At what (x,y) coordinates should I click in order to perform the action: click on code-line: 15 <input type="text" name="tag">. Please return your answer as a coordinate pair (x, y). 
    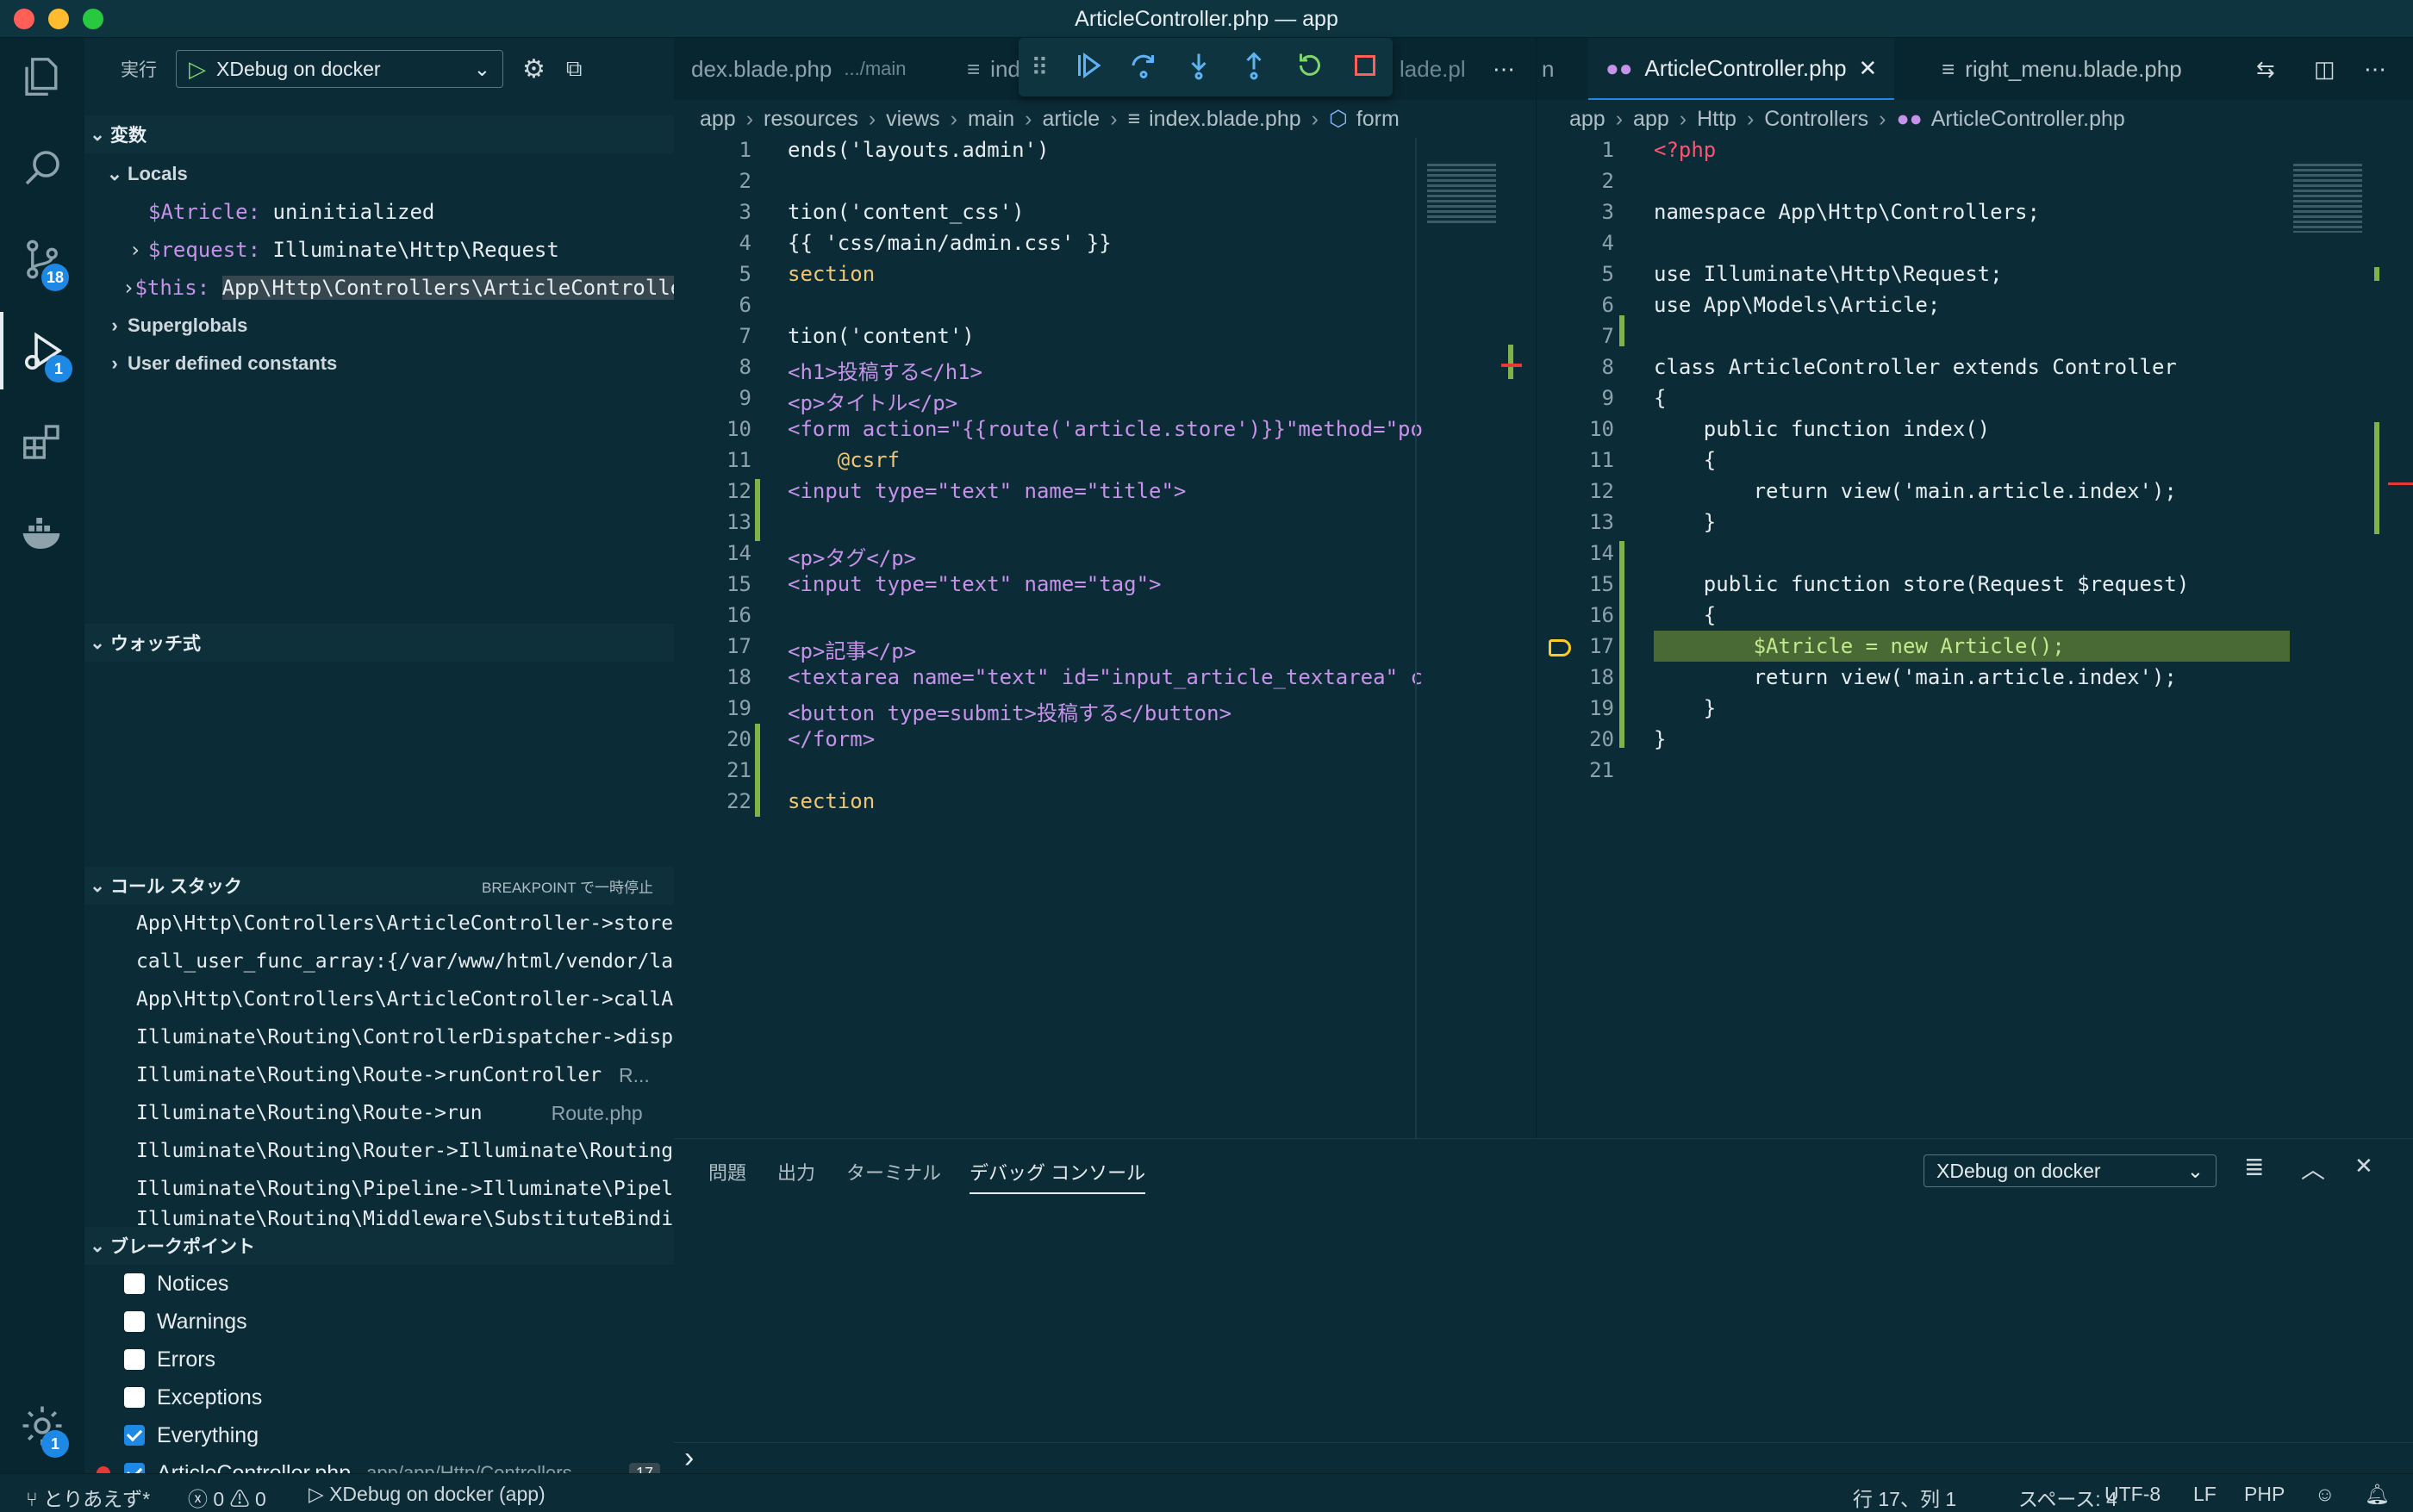
    Looking at the image, I should click on (1105, 588).